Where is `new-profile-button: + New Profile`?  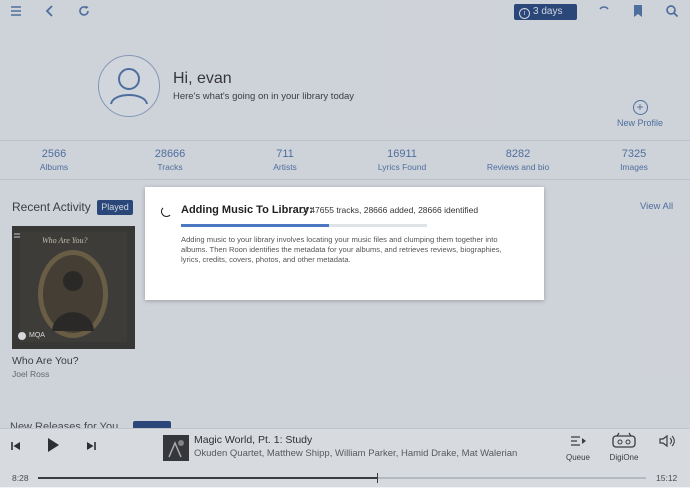 new-profile-button: + New Profile is located at coordinates (640, 114).